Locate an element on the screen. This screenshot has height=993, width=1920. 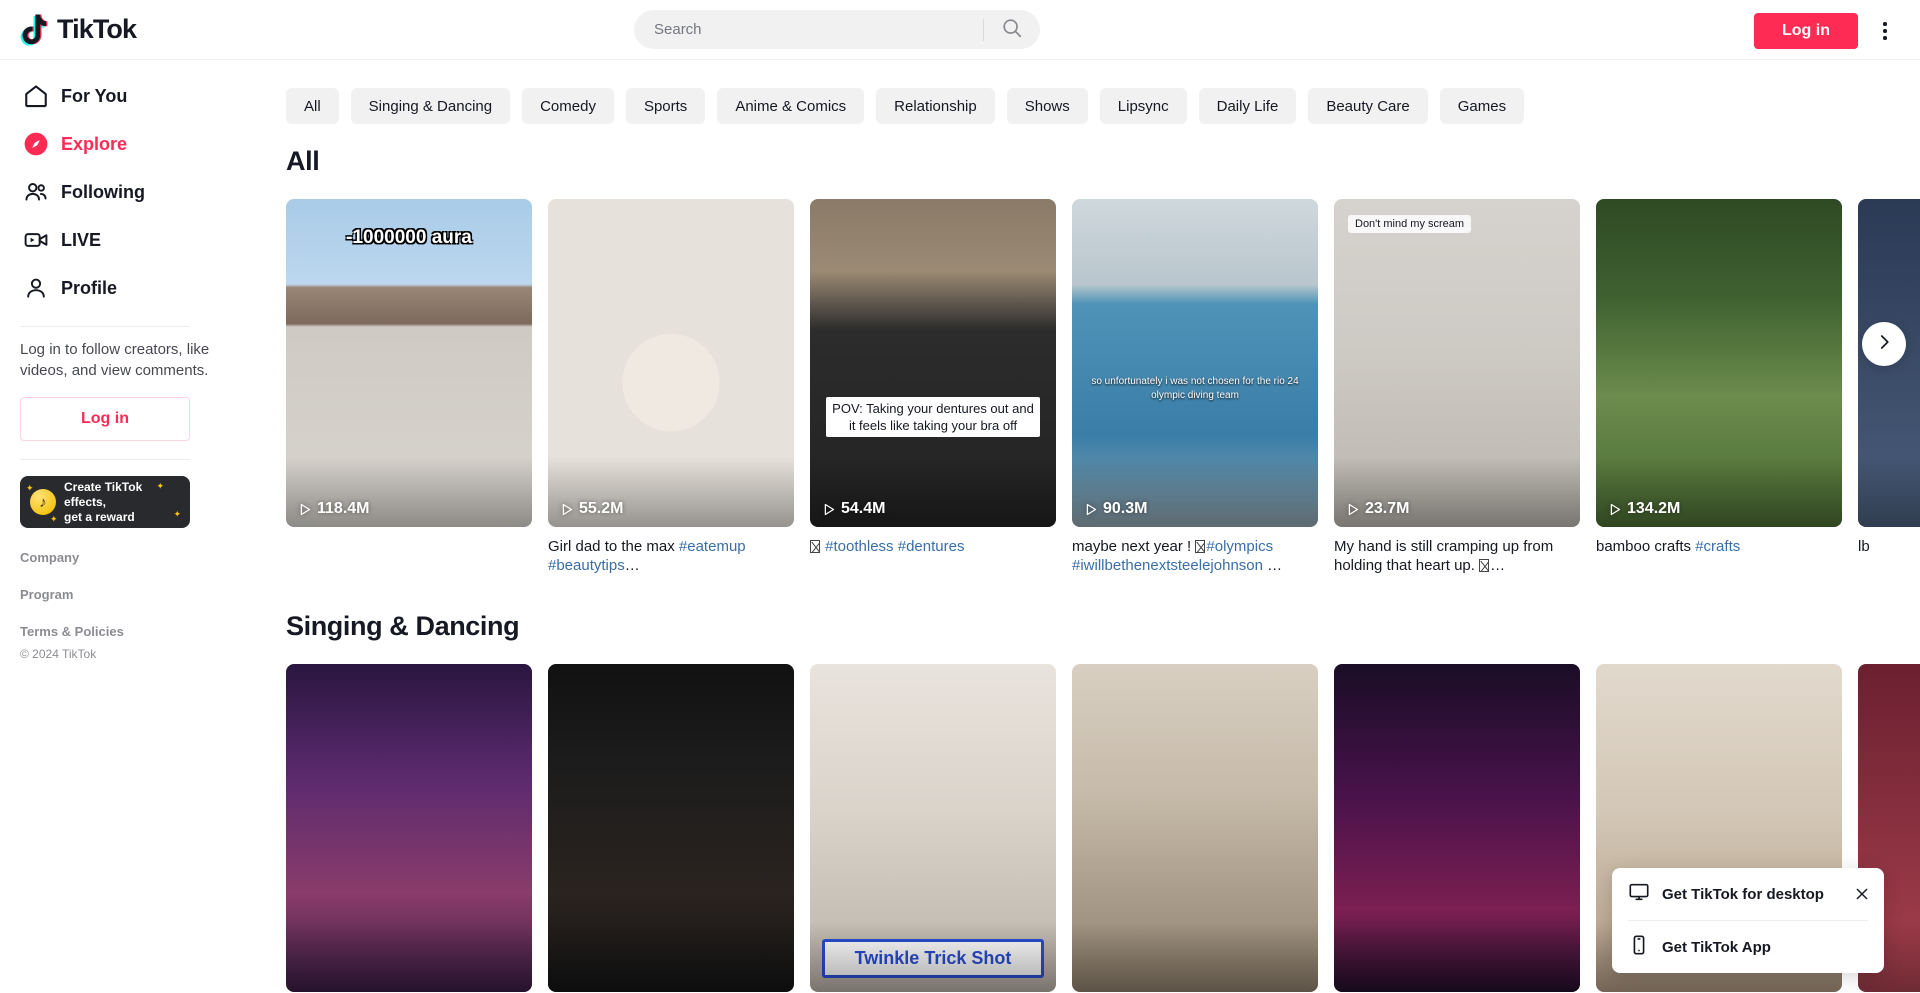
kebab-menu-icon is located at coordinates (1885, 31).